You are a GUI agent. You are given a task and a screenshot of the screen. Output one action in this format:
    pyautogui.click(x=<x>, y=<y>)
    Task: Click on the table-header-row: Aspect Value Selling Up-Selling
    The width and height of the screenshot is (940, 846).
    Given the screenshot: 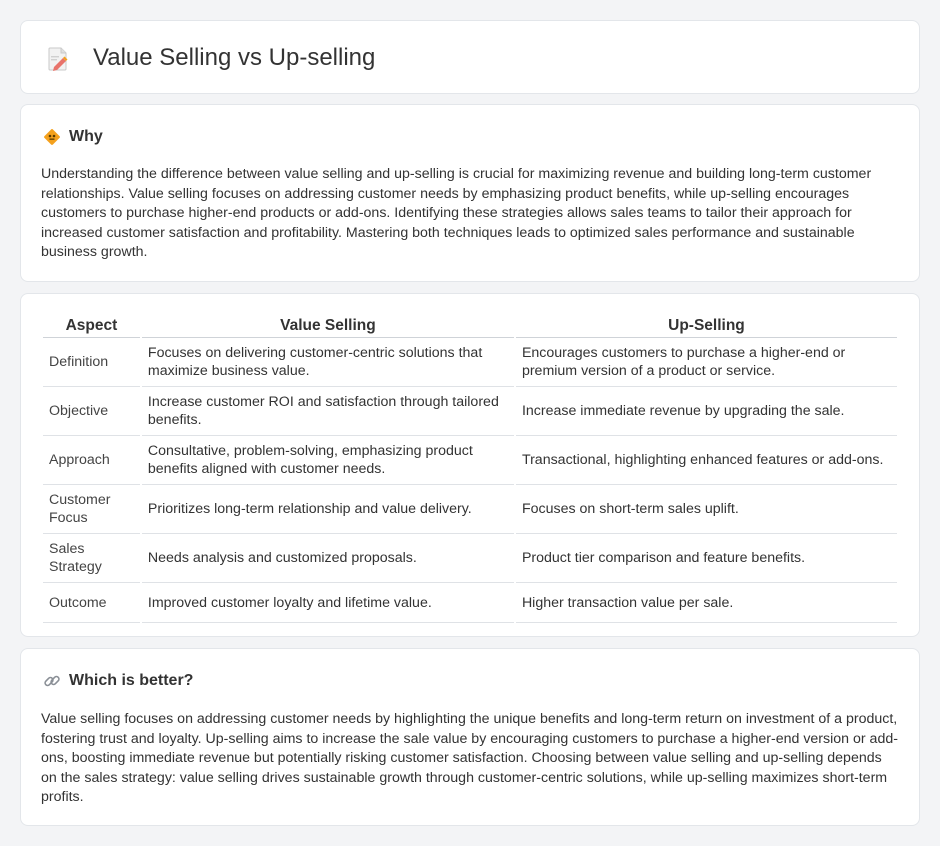 What is the action you would take?
    pyautogui.click(x=470, y=326)
    